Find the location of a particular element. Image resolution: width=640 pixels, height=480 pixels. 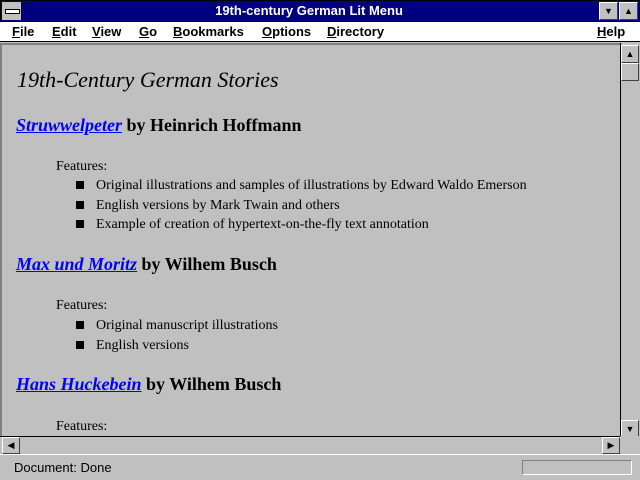

story-link-hans-huckebein: Hans Huckebein is located at coordinates (79, 384).